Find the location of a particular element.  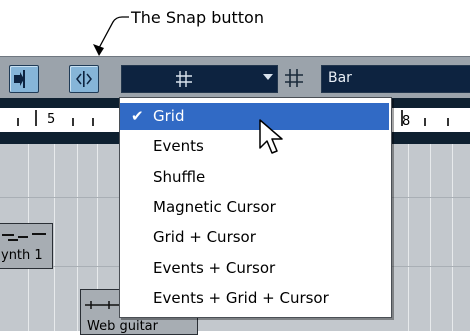

menu-item-label: Events + Grid + Cursor is located at coordinates (241, 298).